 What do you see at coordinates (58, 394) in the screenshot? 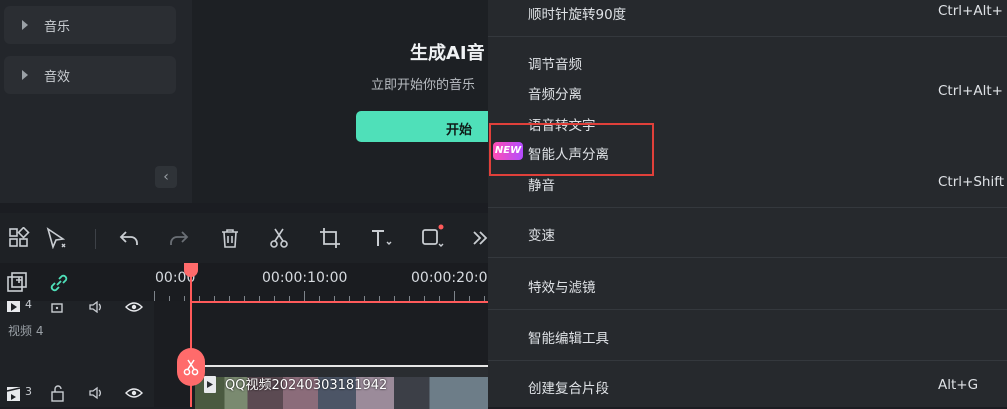
I see `unlock-icon` at bounding box center [58, 394].